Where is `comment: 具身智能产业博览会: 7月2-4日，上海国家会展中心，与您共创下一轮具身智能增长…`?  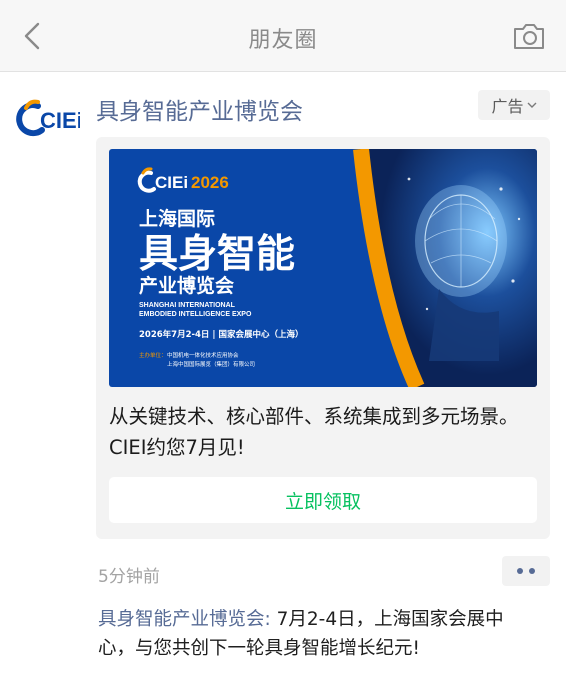 comment: 具身智能产业博览会: 7月2-4日，上海国家会展中心，与您共创下一轮具身智能增长… is located at coordinates (318, 634).